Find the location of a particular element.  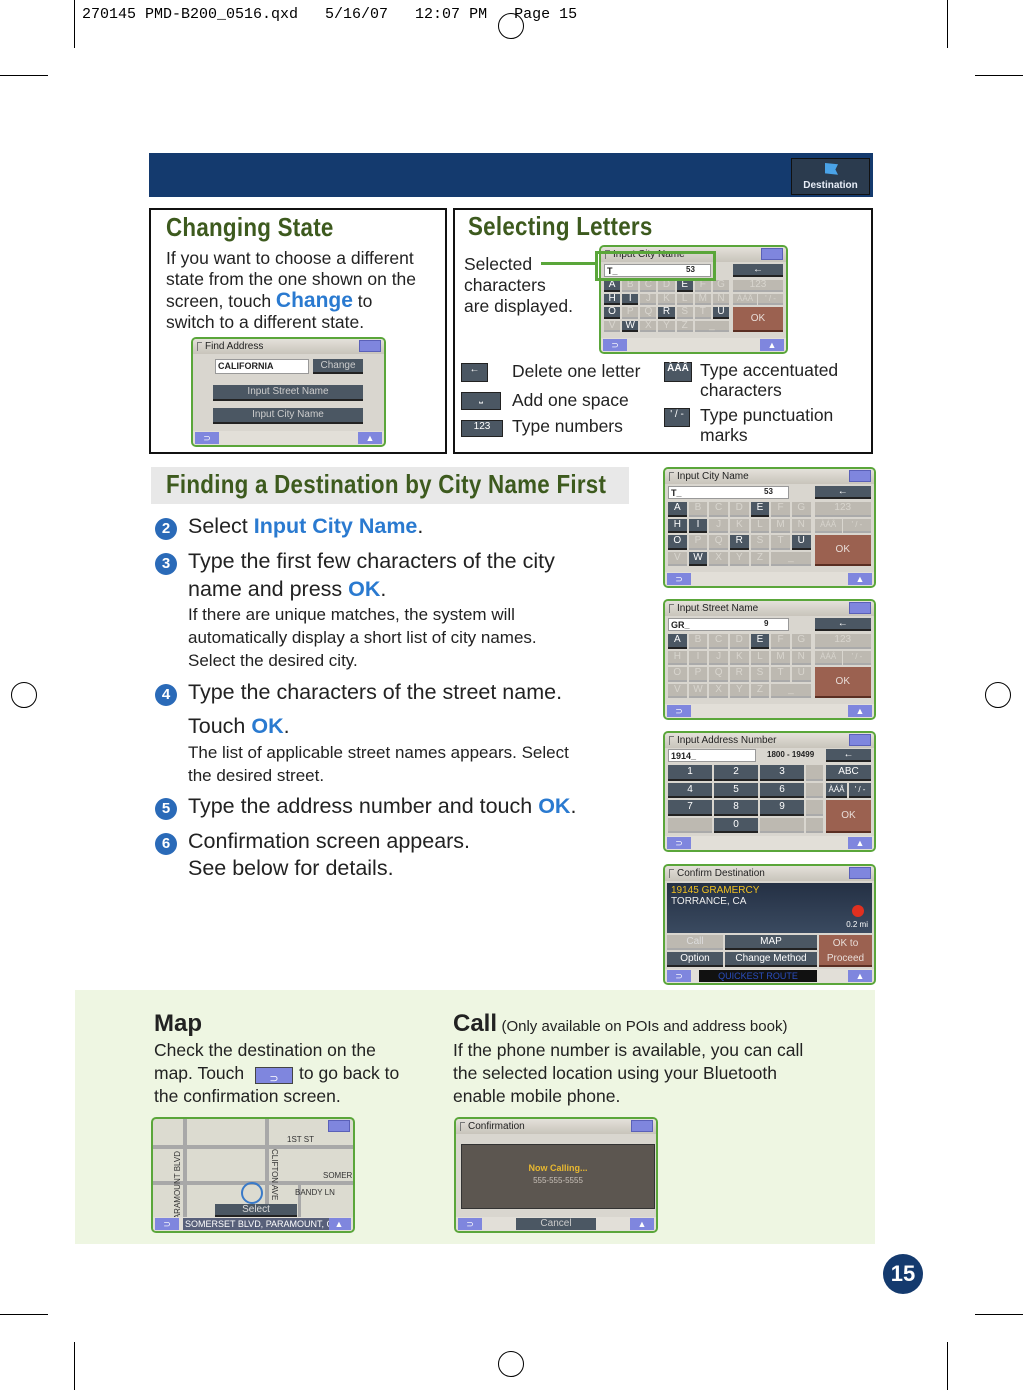

abc-key: ABC is located at coordinates (848, 773).